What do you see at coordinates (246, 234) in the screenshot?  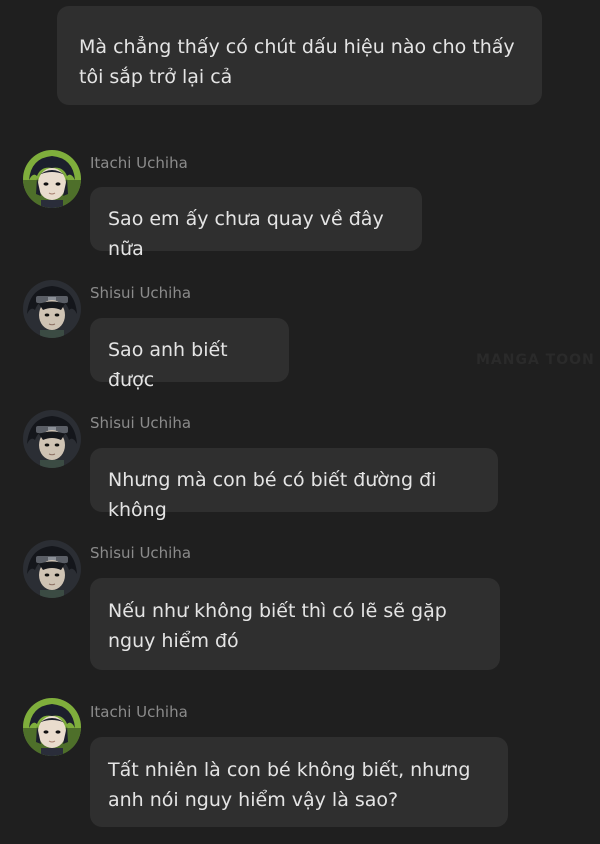 I see `message-text: Sao em ấy chưa quay về đây nữa` at bounding box center [246, 234].